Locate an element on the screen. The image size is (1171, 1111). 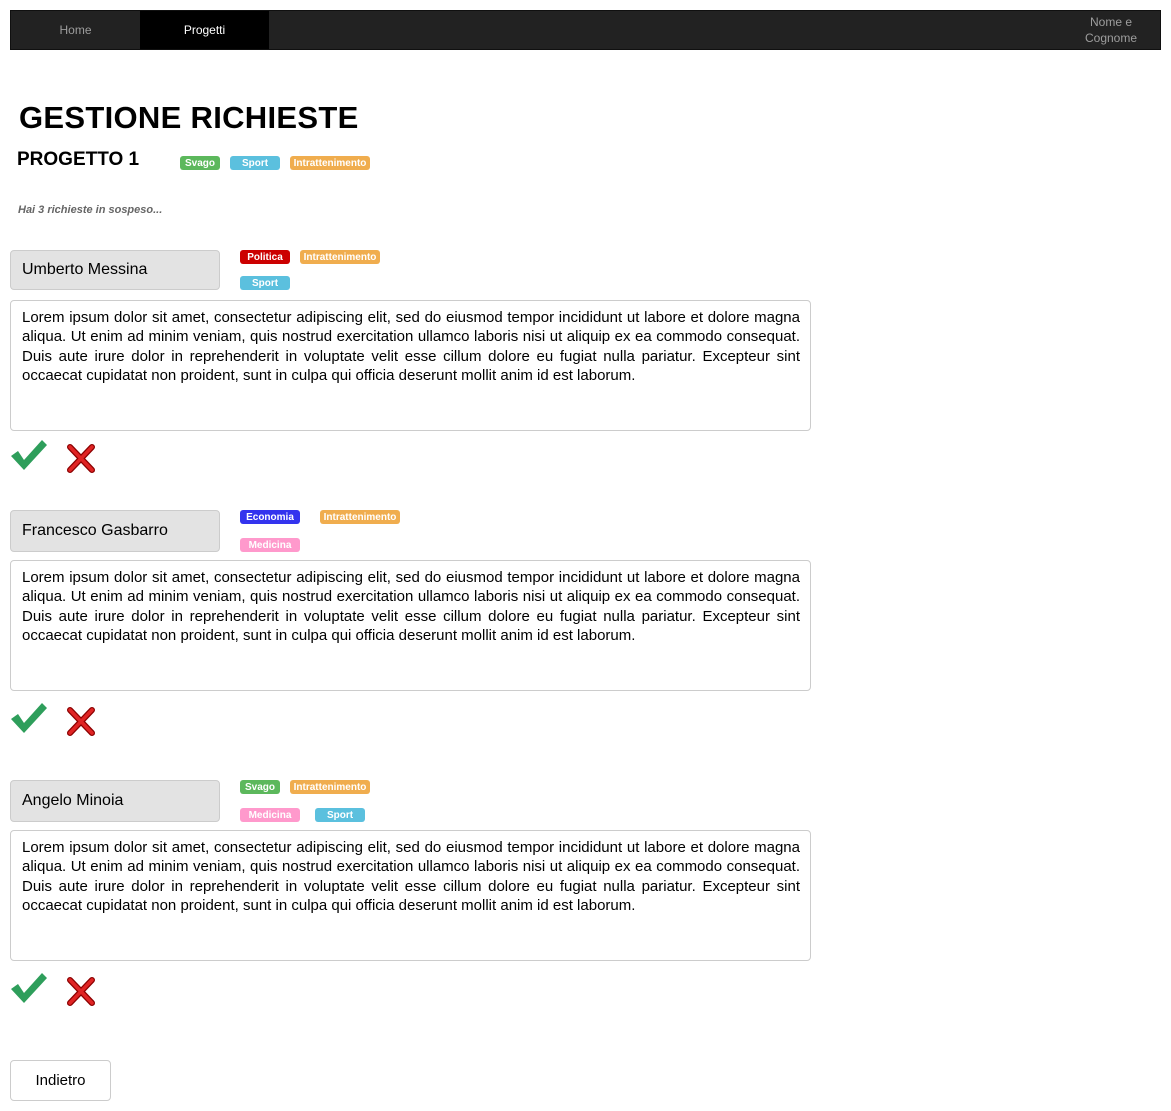
request-3-tag-medicina: Medicina is located at coordinates (270, 815).